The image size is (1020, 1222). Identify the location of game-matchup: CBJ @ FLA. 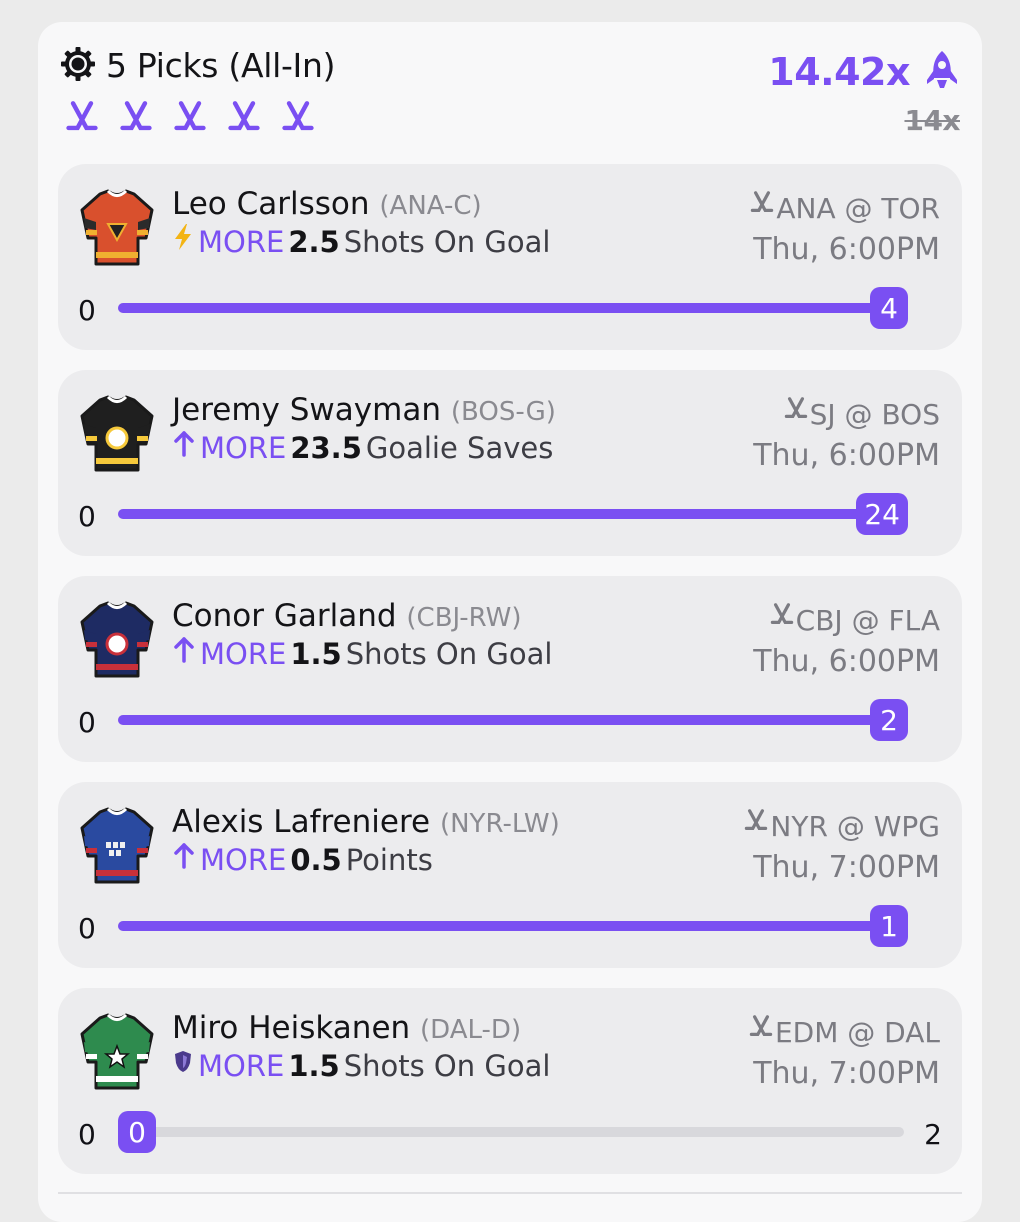
(867, 620).